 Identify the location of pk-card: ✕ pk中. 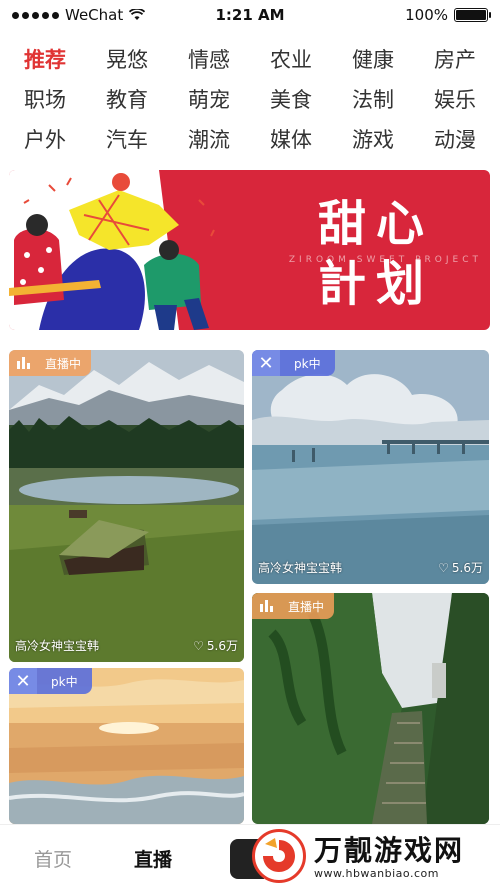
(126, 746).